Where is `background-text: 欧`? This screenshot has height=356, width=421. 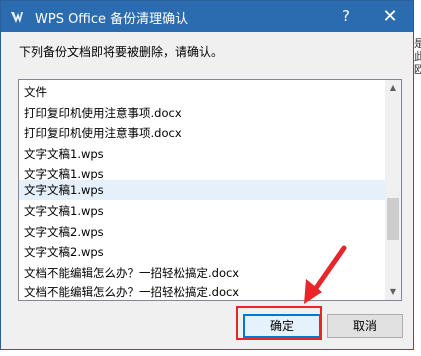
background-text: 欧 is located at coordinates (417, 69).